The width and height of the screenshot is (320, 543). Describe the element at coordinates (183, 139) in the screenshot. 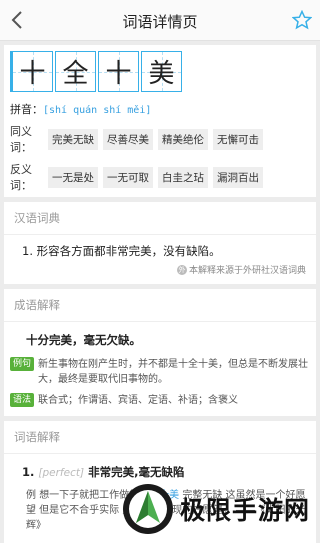

I see `synonym-tag: 精美绝伦` at that location.